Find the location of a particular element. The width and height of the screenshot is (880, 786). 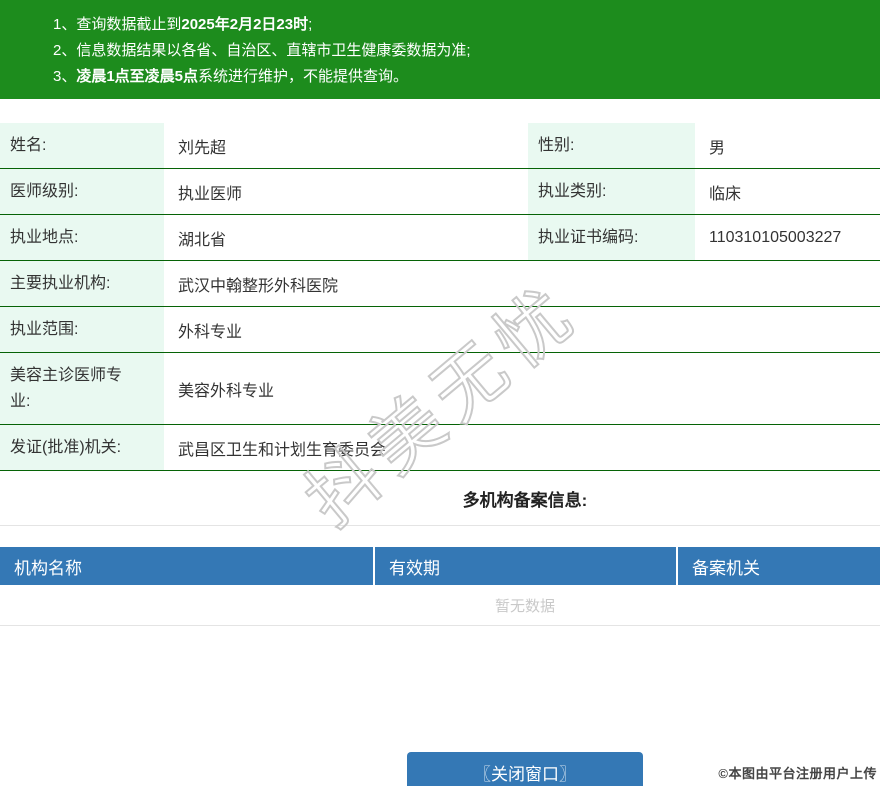

field-value-gender: 男 is located at coordinates (717, 148).